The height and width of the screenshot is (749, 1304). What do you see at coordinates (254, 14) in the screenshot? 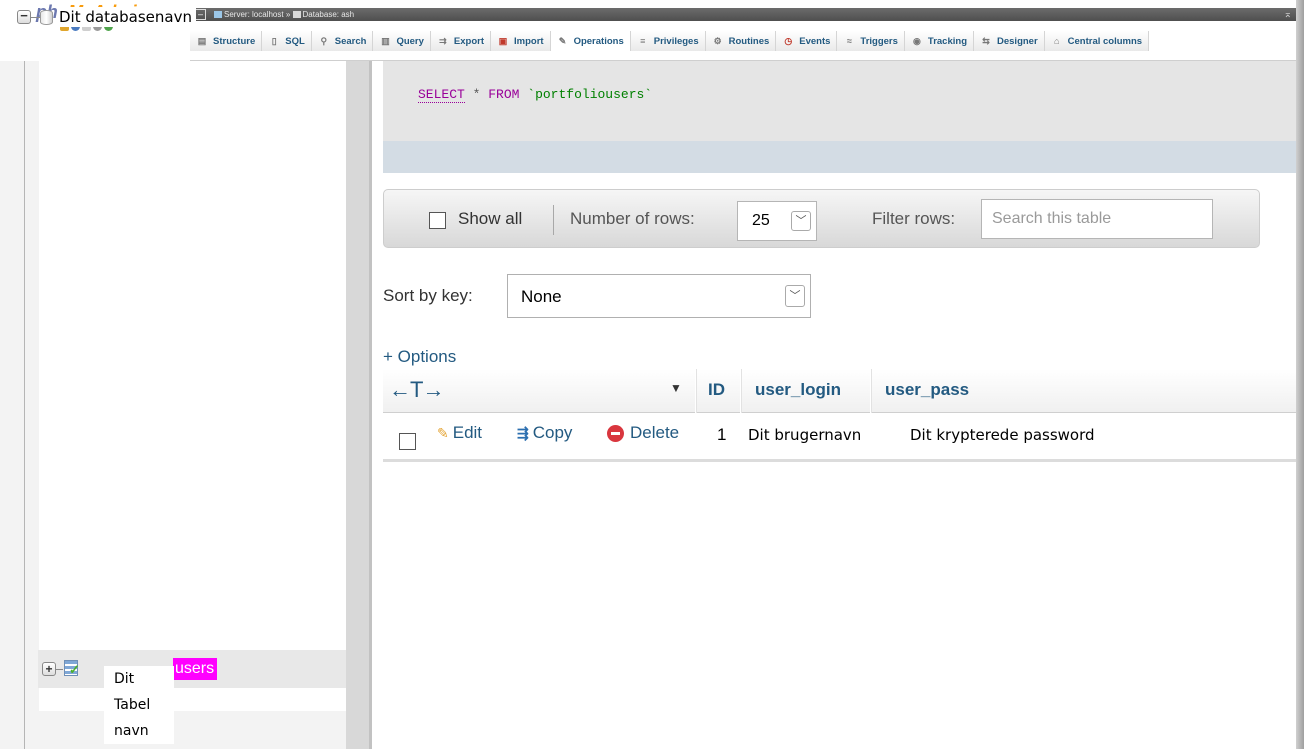
I see `breadcrumb-server: Server: localhost` at bounding box center [254, 14].